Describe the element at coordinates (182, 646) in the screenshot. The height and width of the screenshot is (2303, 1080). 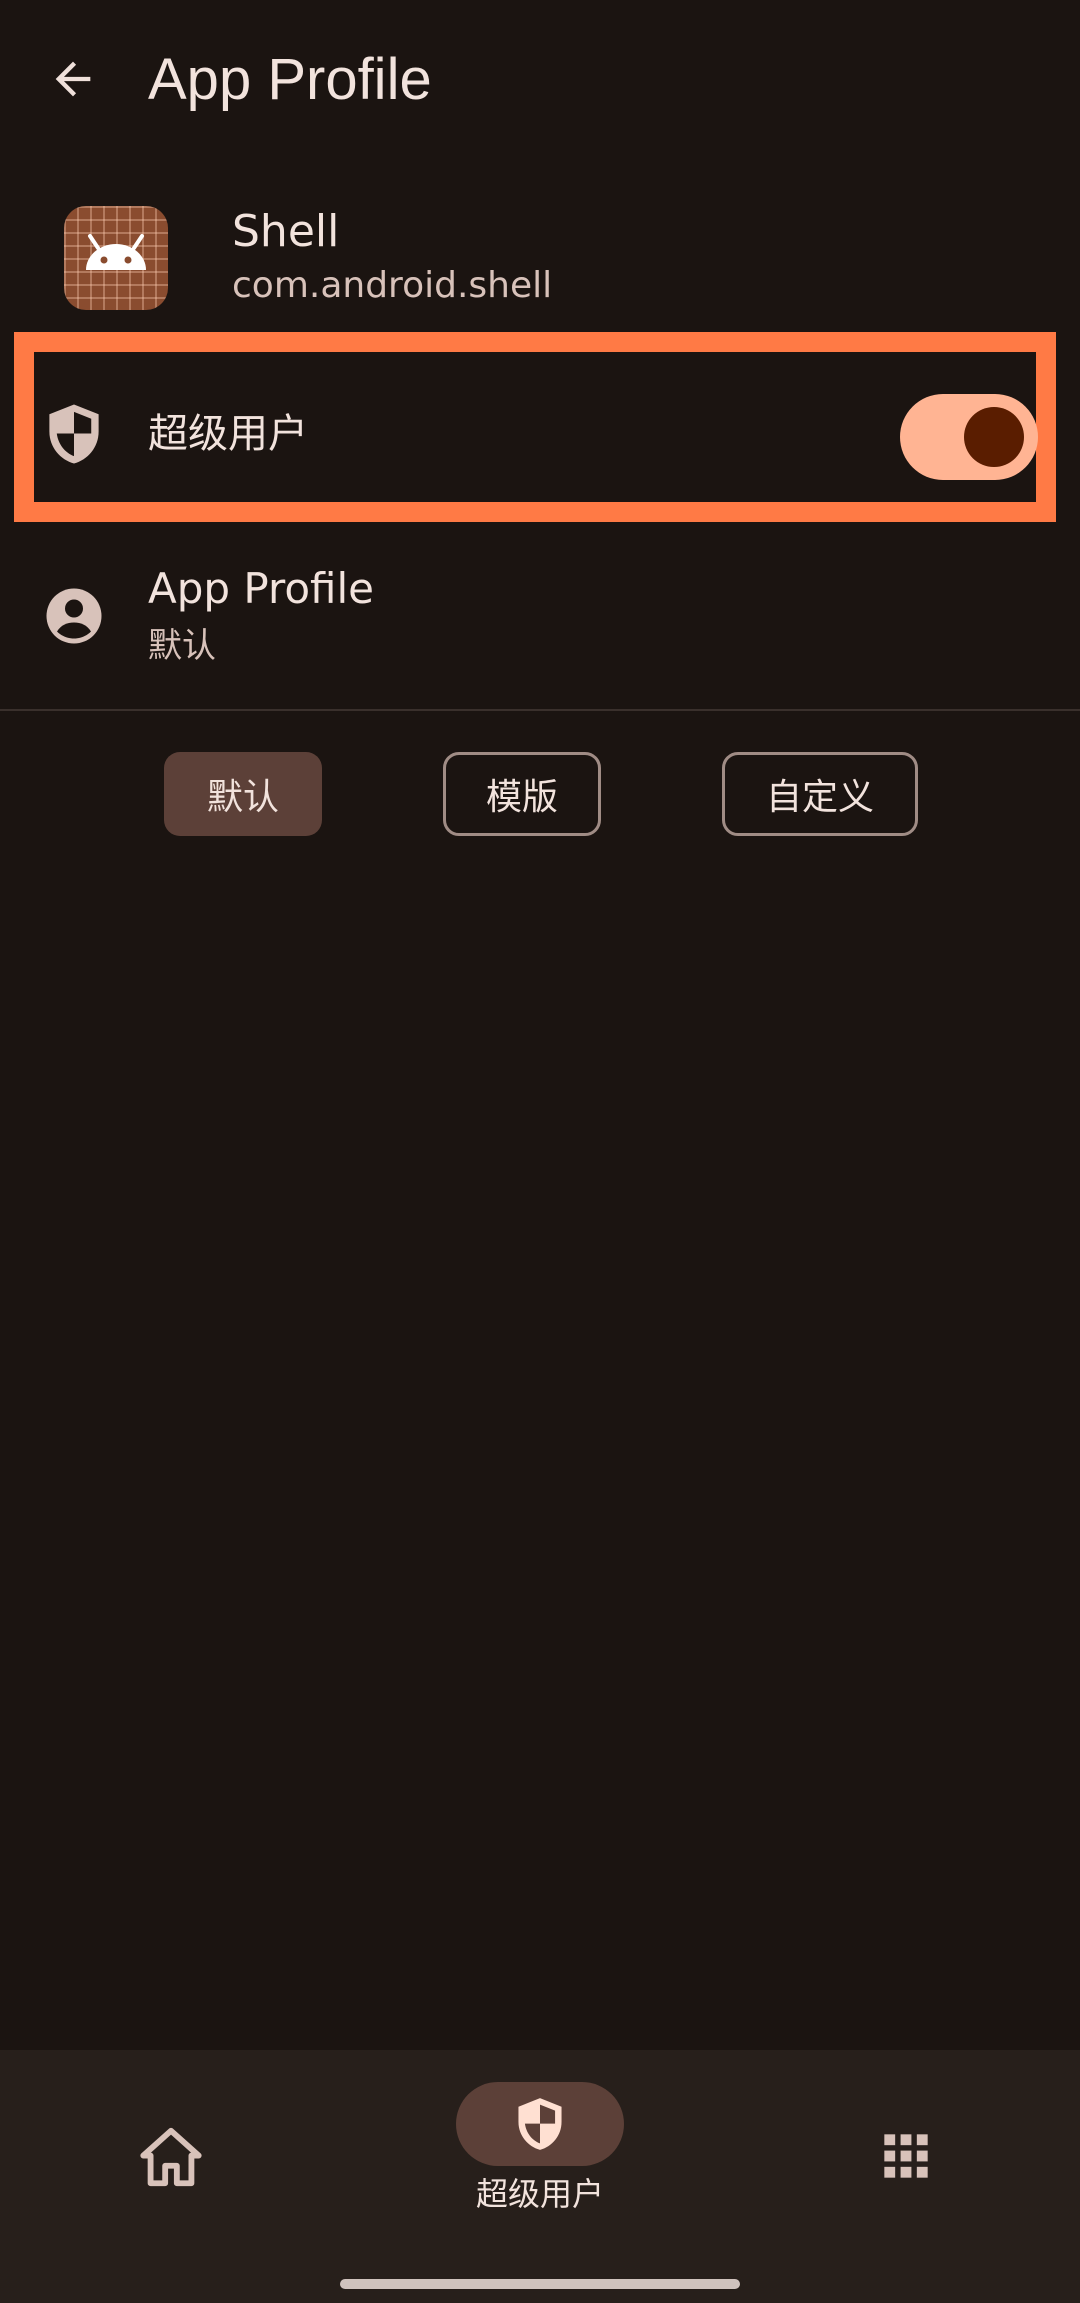
I see `app-profile-value: 默认` at that location.